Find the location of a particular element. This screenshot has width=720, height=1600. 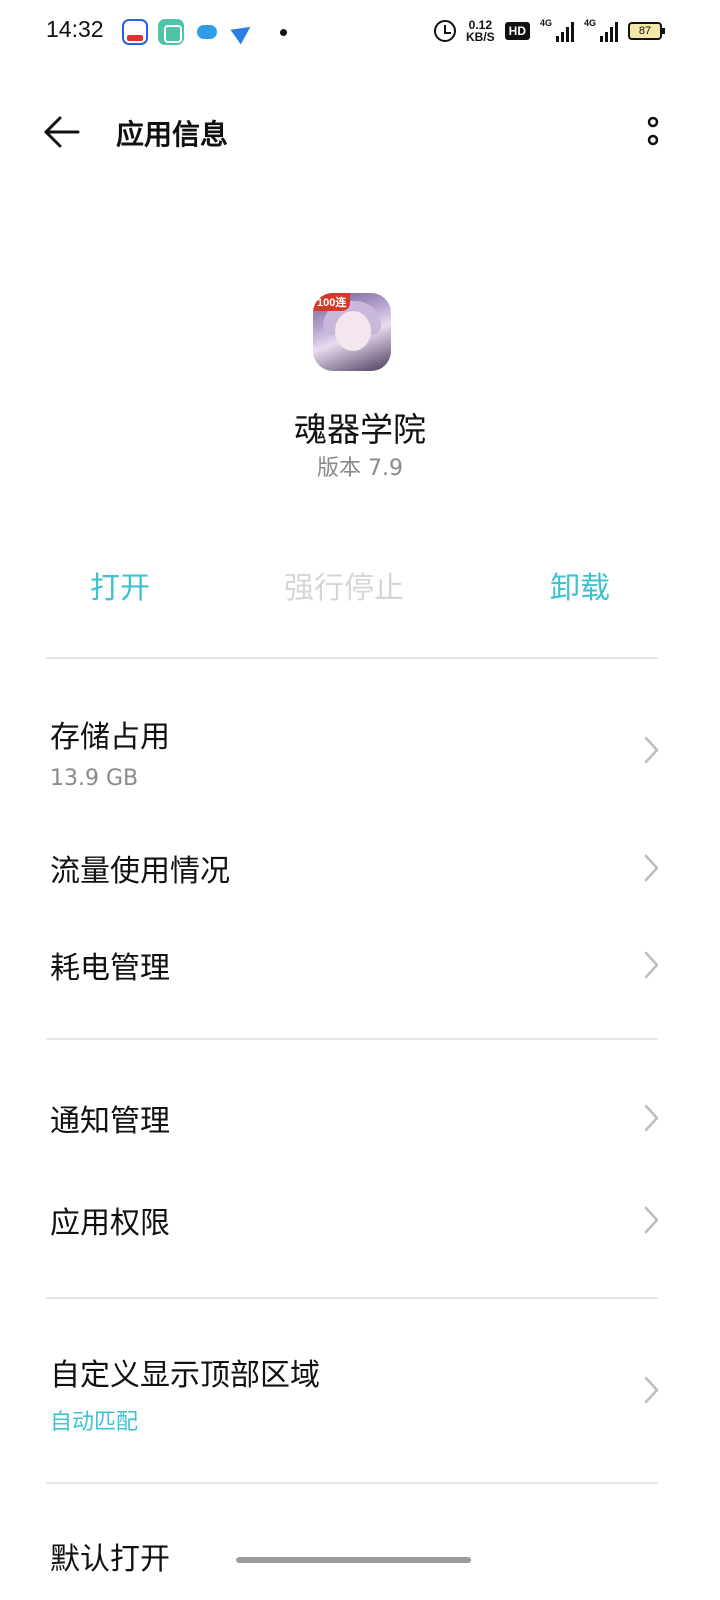

alarm-icon is located at coordinates (444, 31).